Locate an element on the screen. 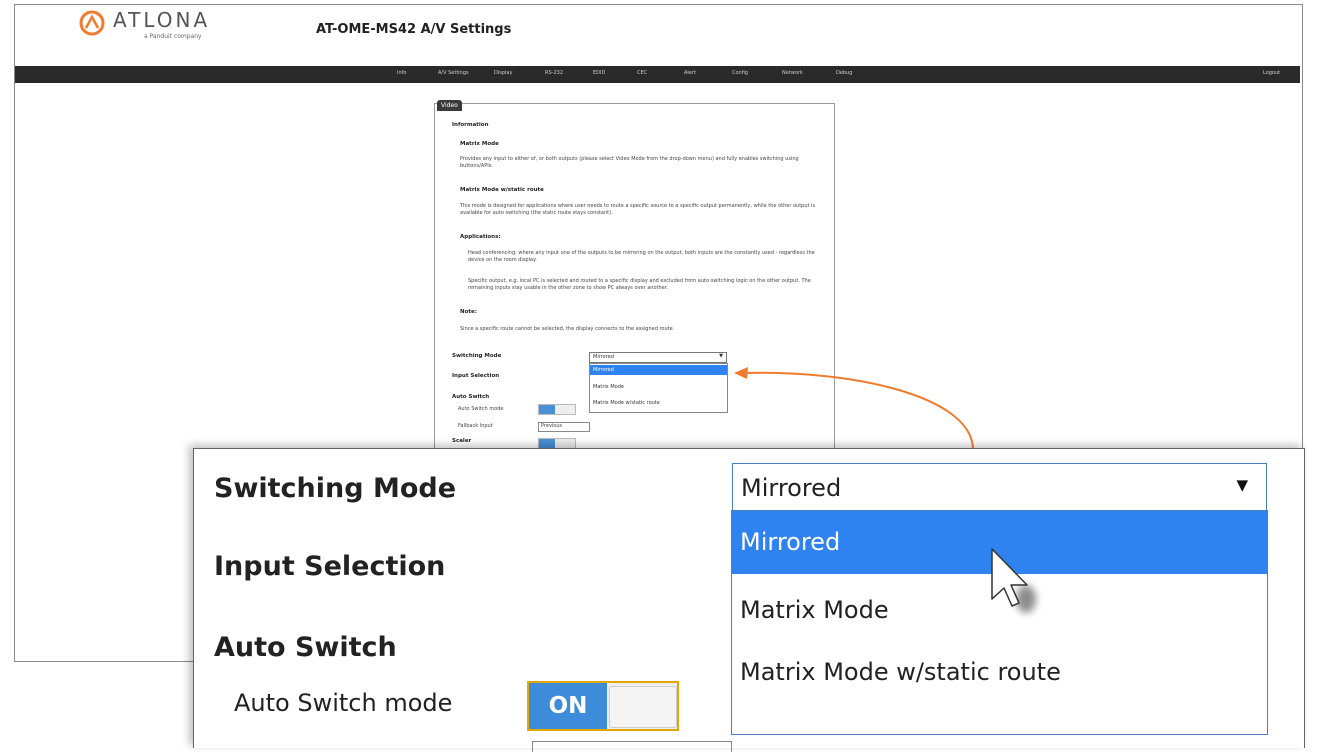  switching-mode-select-small: Mirrored ▼ is located at coordinates (658, 357).